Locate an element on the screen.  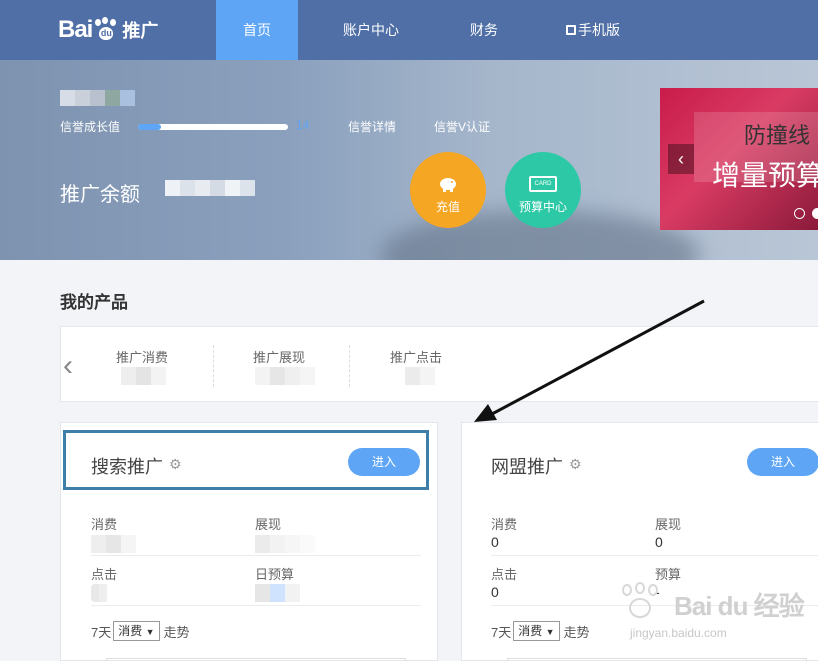
field-impressions-value: 0 is located at coordinates (659, 542).